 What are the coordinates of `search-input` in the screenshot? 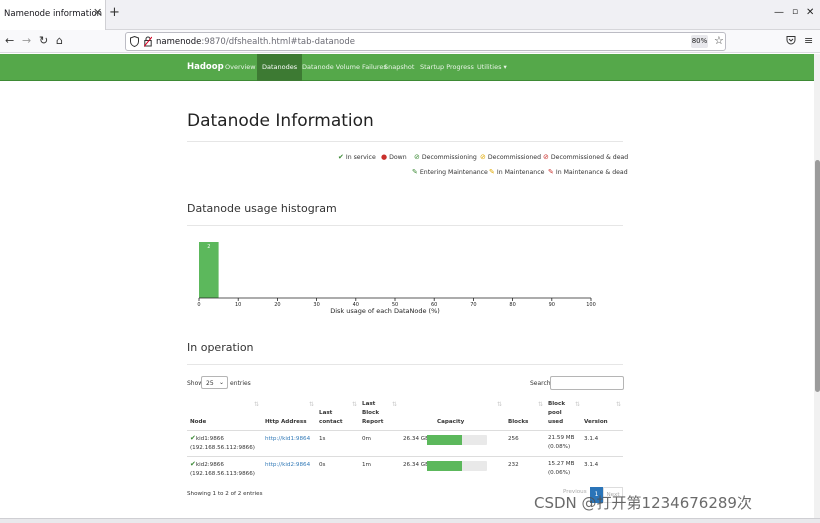 It's located at (587, 383).